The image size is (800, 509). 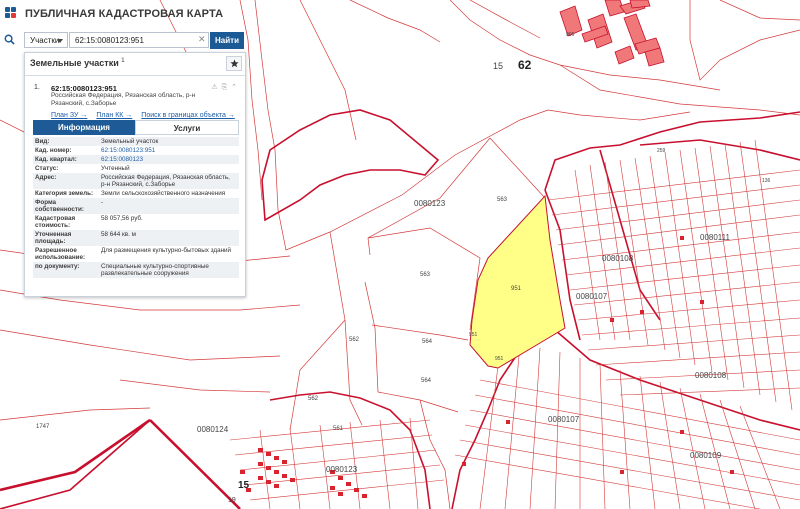 What do you see at coordinates (213, 429) in the screenshot?
I see `block-label: 0080124` at bounding box center [213, 429].